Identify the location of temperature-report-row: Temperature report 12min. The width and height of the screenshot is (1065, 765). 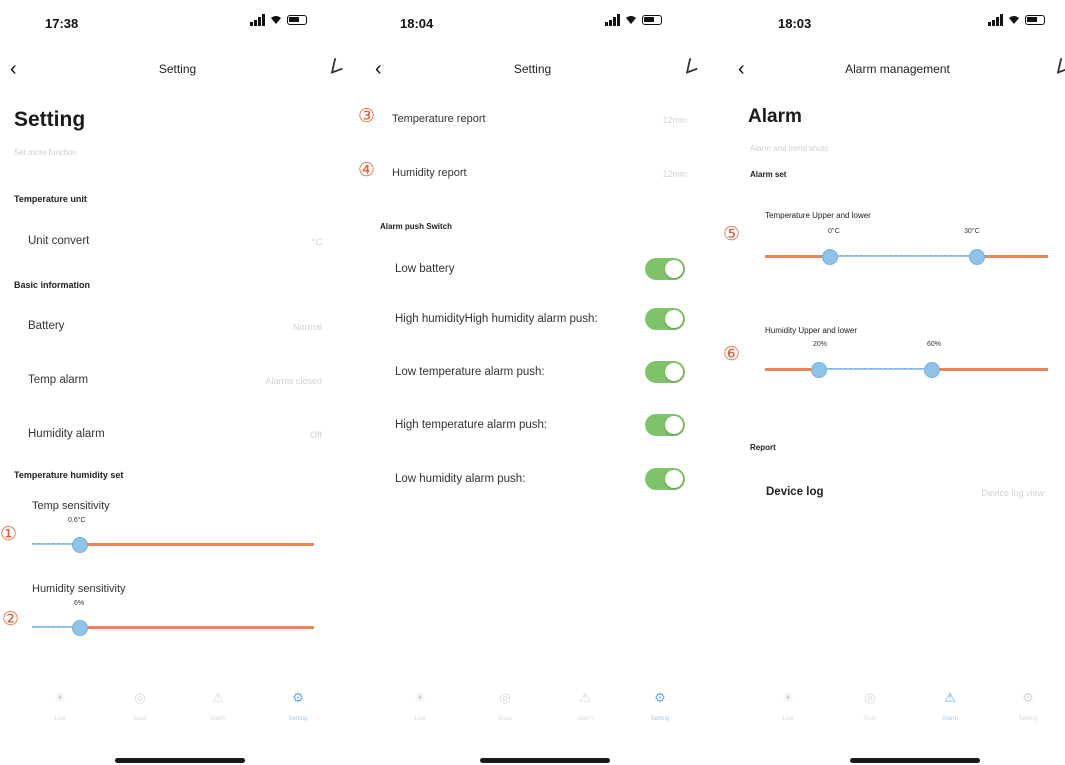
(540, 119).